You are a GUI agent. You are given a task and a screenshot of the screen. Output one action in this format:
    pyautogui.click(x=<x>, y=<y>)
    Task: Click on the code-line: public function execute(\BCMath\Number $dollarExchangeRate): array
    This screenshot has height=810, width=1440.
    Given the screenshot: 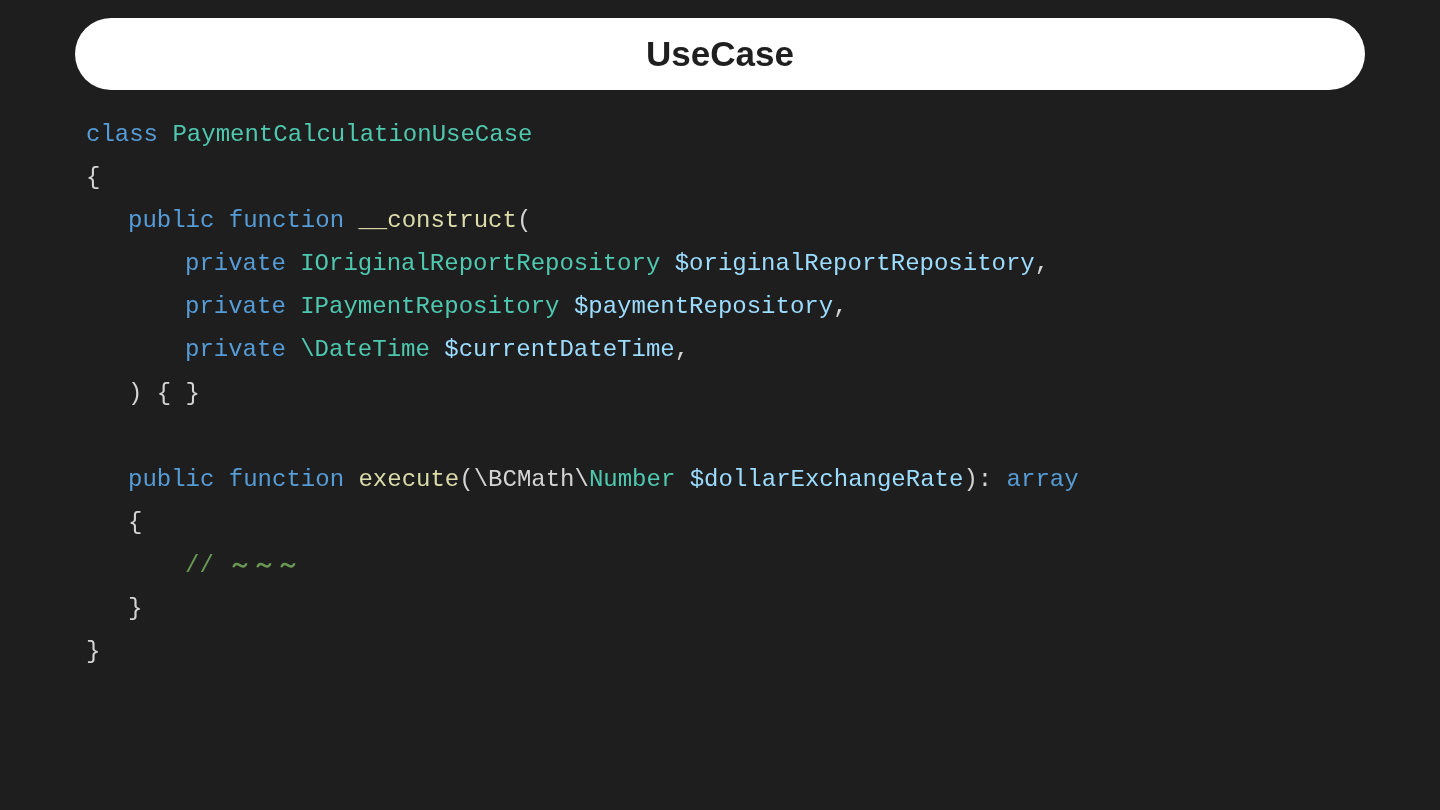 What is the action you would take?
    pyautogui.click(x=603, y=479)
    